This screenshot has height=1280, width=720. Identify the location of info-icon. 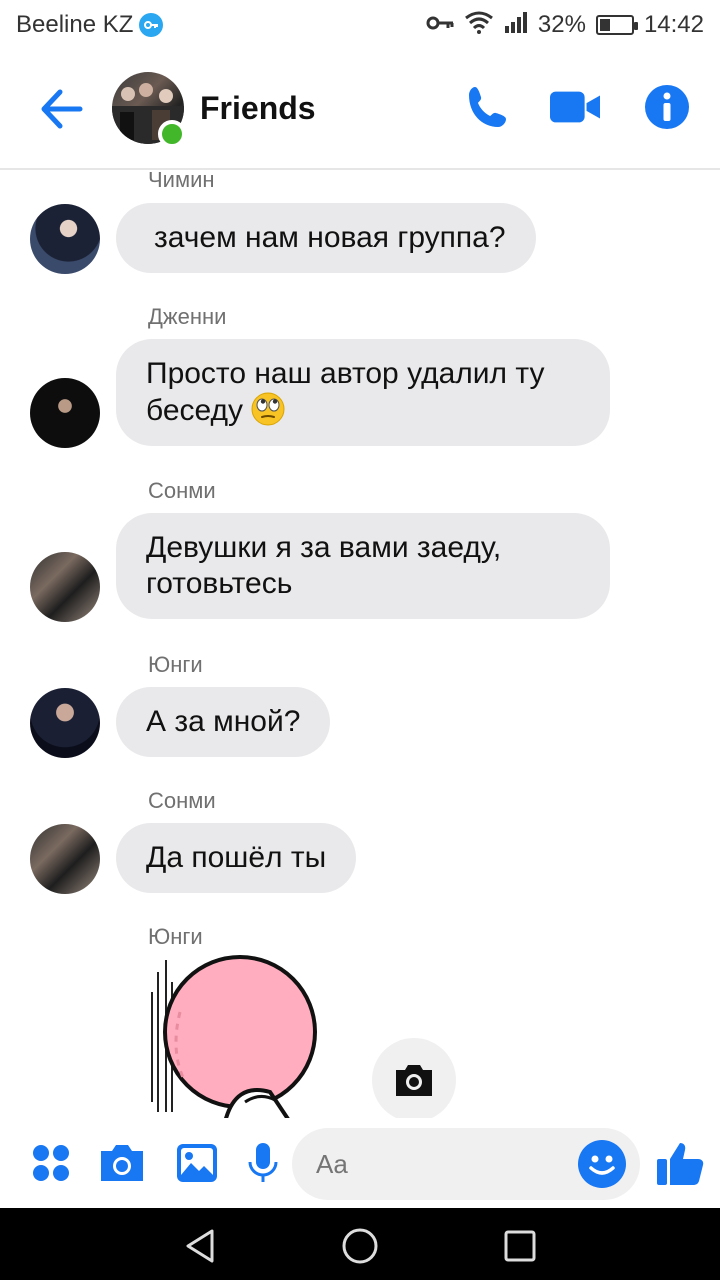
(667, 107).